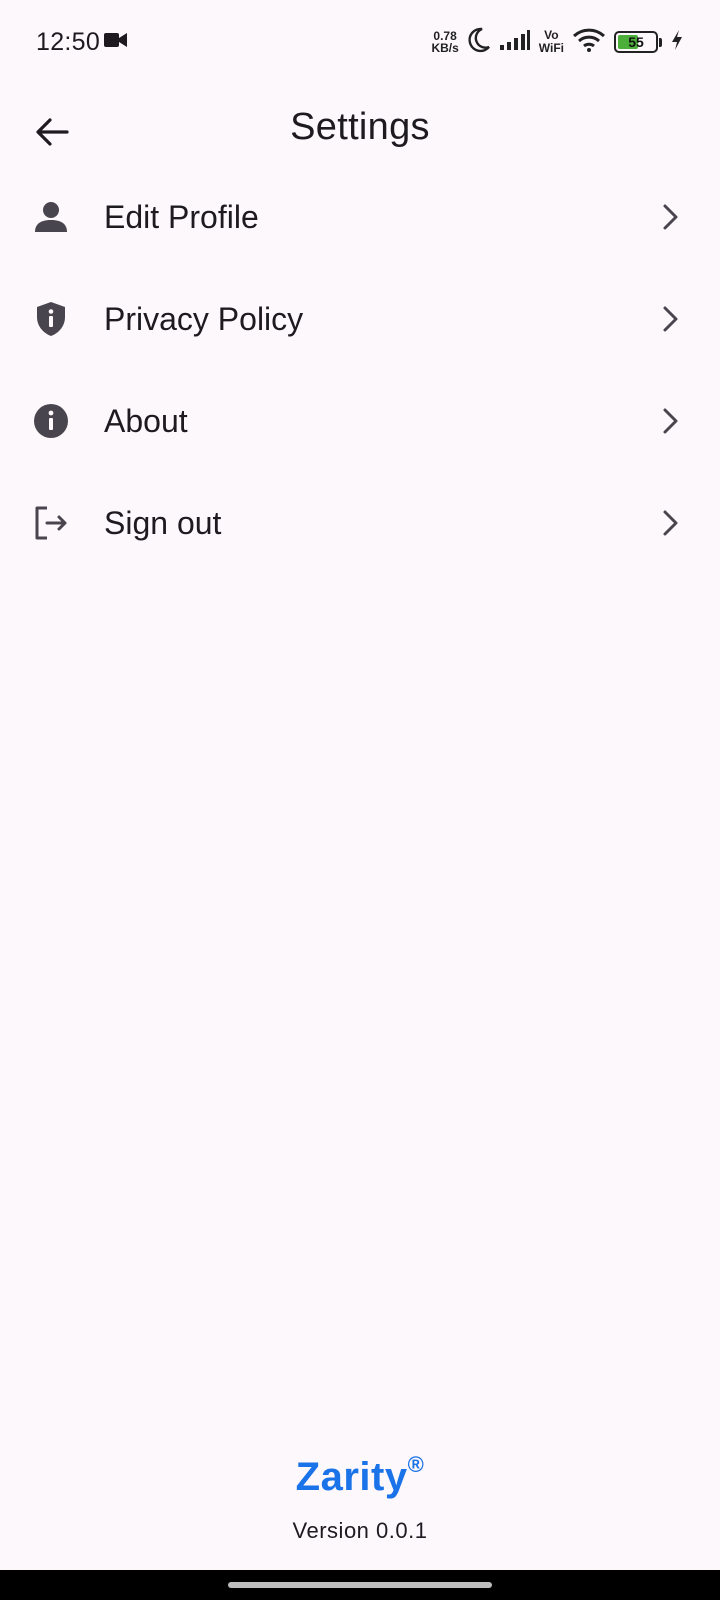 This screenshot has width=720, height=1600. I want to click on vowifi-indicator: Vo WiFi, so click(551, 42).